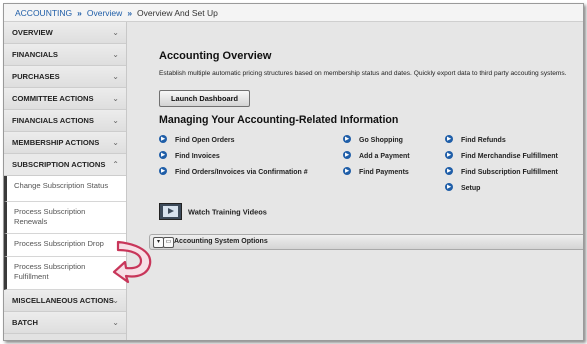 The width and height of the screenshot is (587, 344). Describe the element at coordinates (509, 156) in the screenshot. I see `link-label: Find Merchandise Fulfillment` at that location.